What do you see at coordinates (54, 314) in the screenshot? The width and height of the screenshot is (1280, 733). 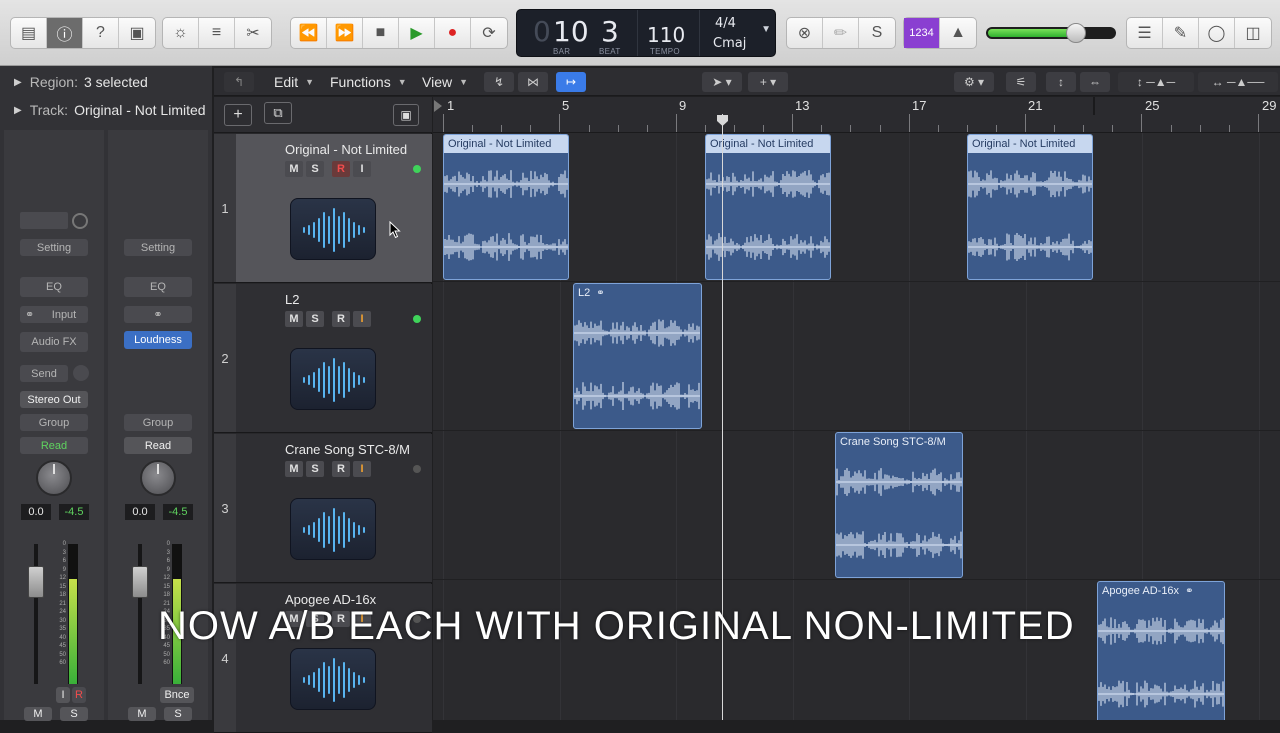 I see `input-button: ⚭ Input` at bounding box center [54, 314].